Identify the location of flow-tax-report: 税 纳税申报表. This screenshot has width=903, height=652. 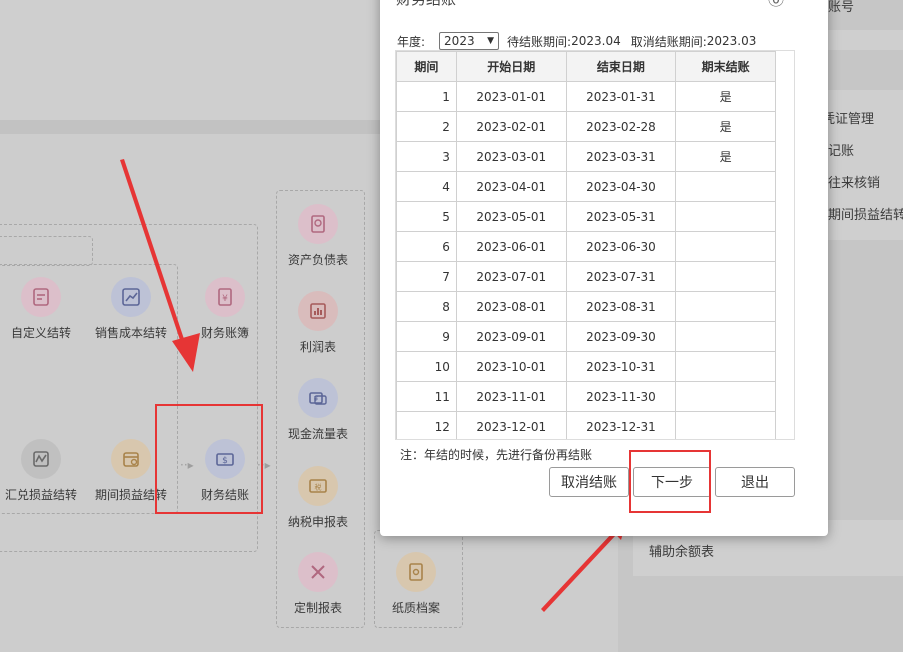
(318, 498).